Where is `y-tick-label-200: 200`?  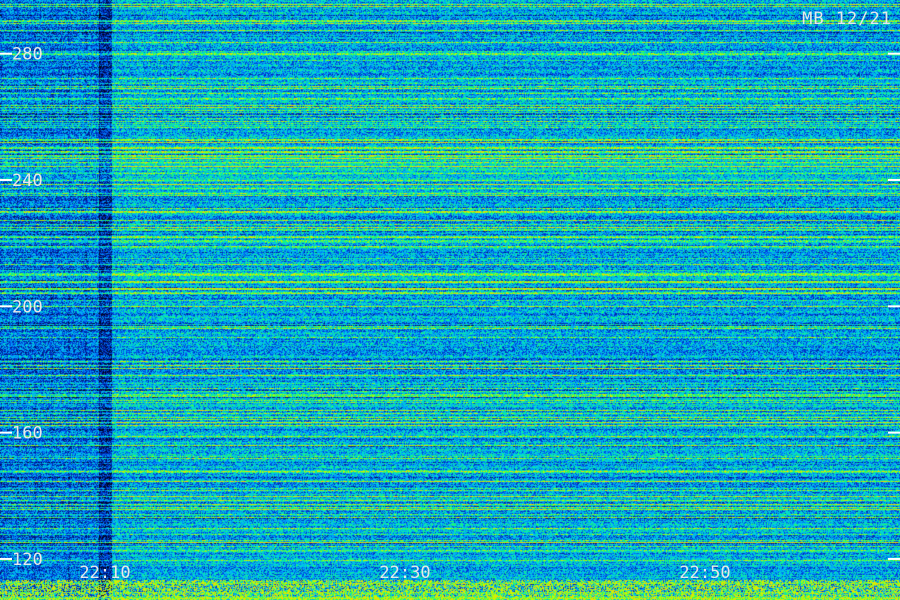 y-tick-label-200: 200 is located at coordinates (27, 307).